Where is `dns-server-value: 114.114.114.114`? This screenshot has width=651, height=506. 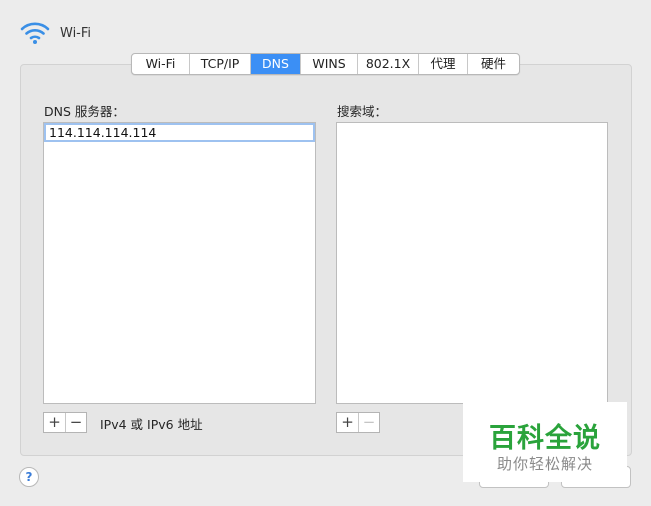 dns-server-value: 114.114.114.114 is located at coordinates (102, 132).